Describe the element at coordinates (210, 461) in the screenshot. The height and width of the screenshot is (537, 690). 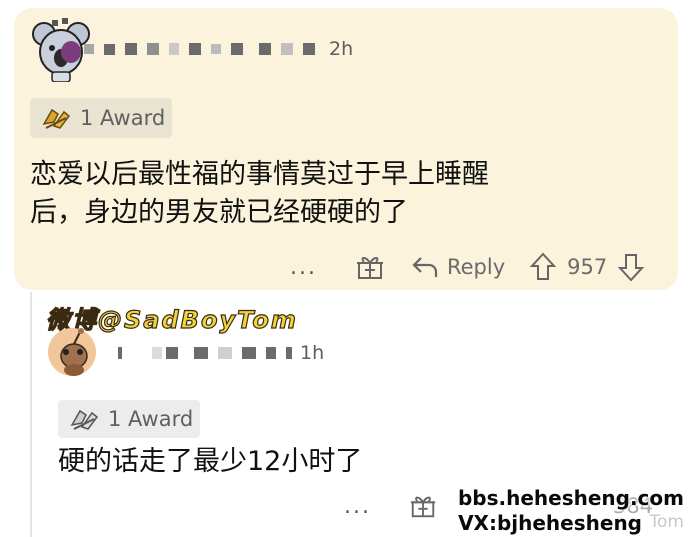
I see `comment-body: 硬的话走了最少12小时了` at that location.